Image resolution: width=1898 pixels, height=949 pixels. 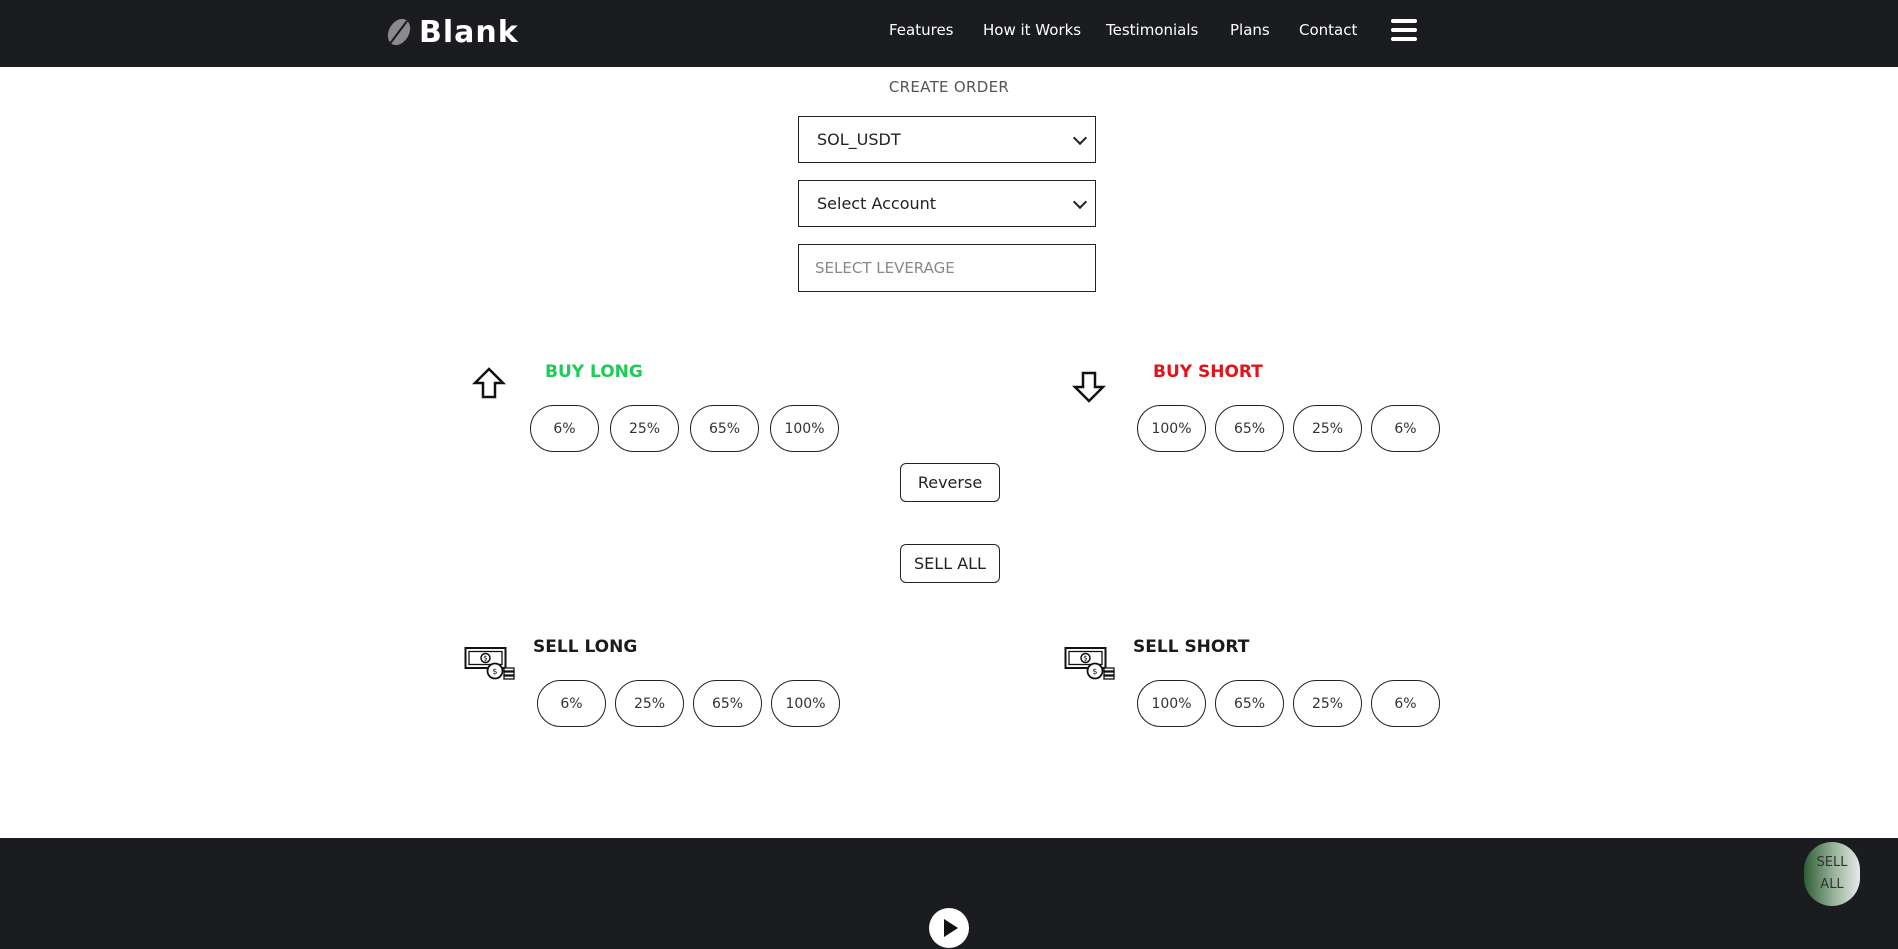 I want to click on nav-link-testimonials: Testimonials, so click(x=1152, y=30).